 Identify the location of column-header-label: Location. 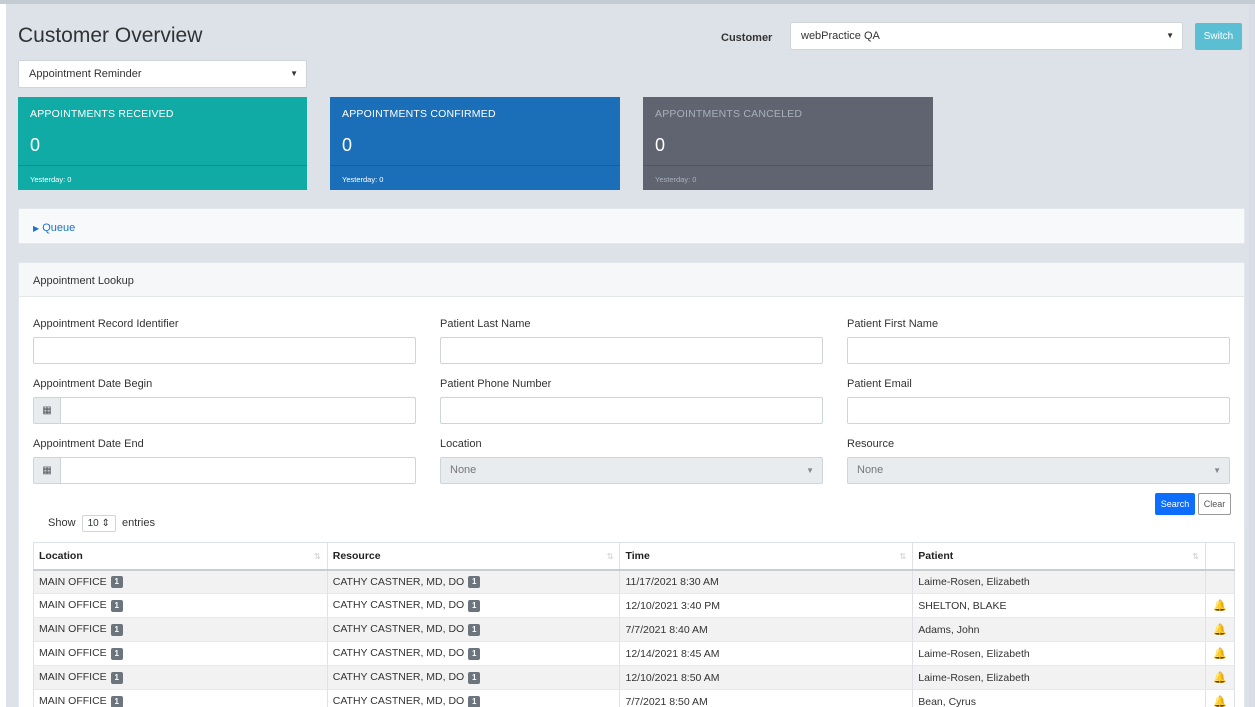
(61, 555).